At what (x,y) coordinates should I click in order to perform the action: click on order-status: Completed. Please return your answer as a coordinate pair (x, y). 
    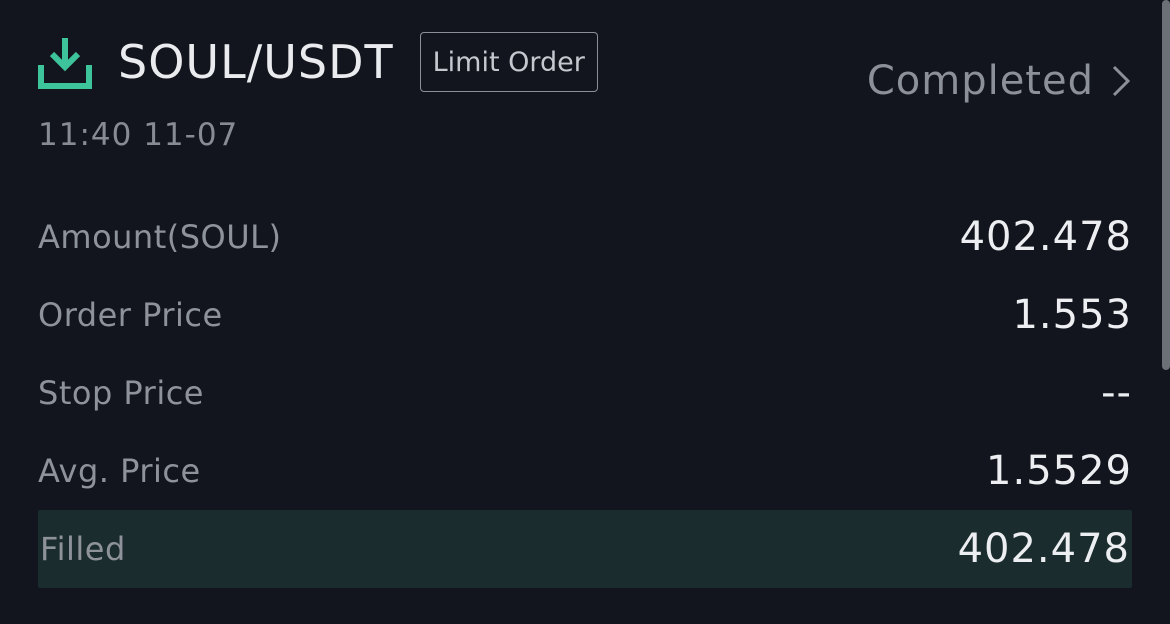
    Looking at the image, I should click on (980, 81).